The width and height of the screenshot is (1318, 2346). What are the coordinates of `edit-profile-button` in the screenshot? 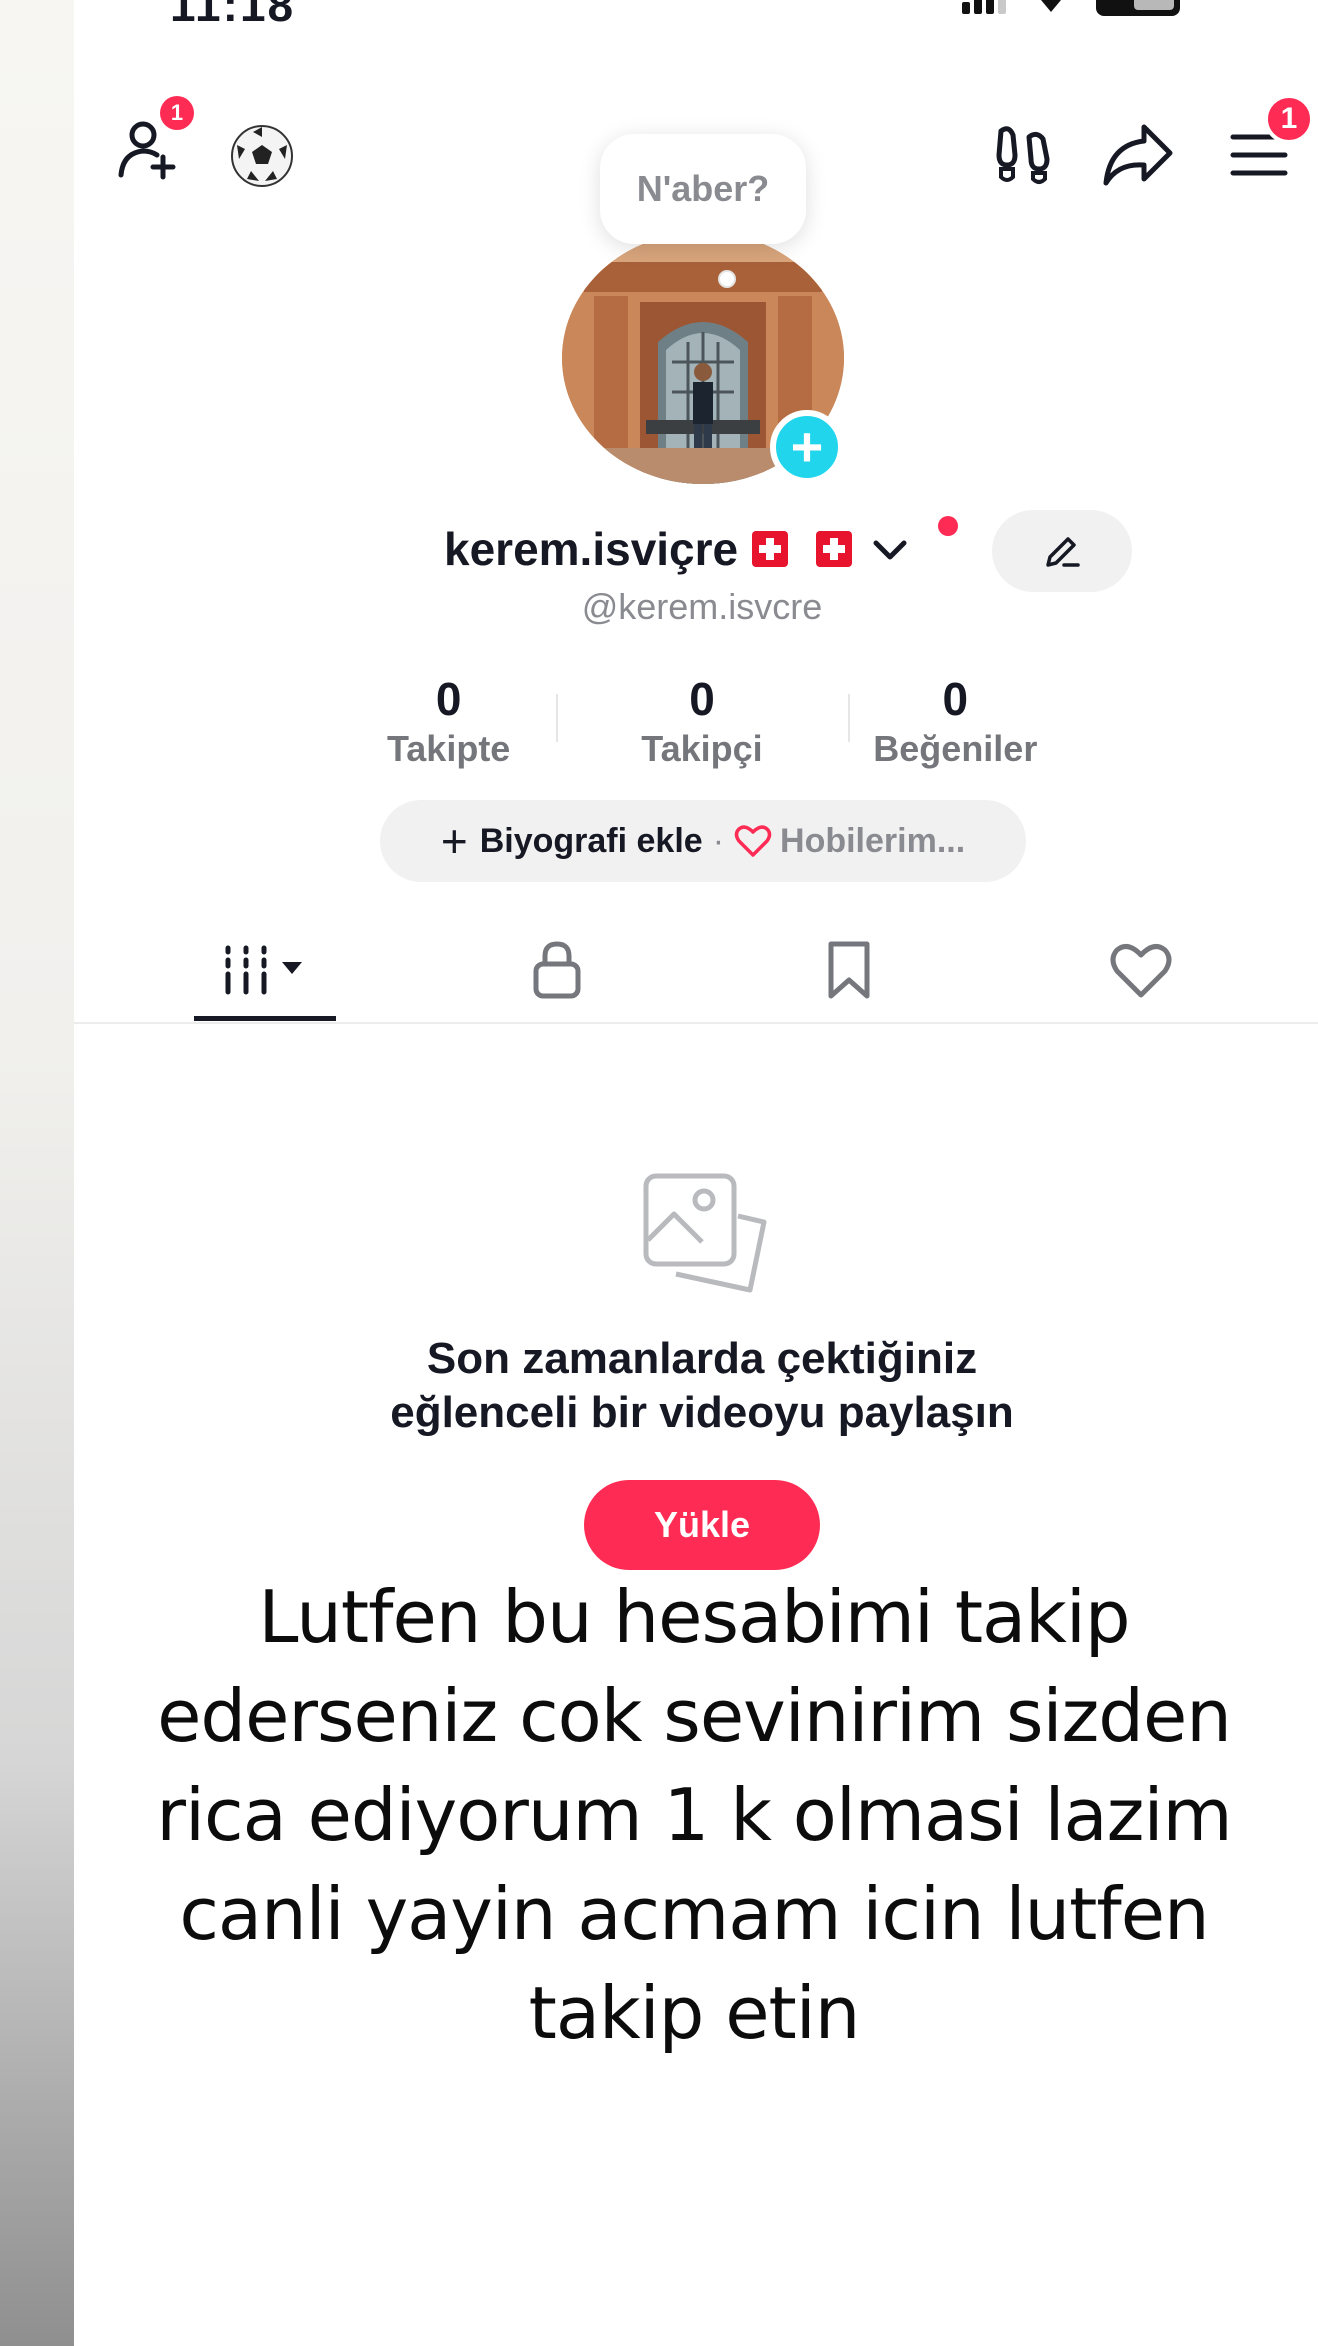 It's located at (1062, 551).